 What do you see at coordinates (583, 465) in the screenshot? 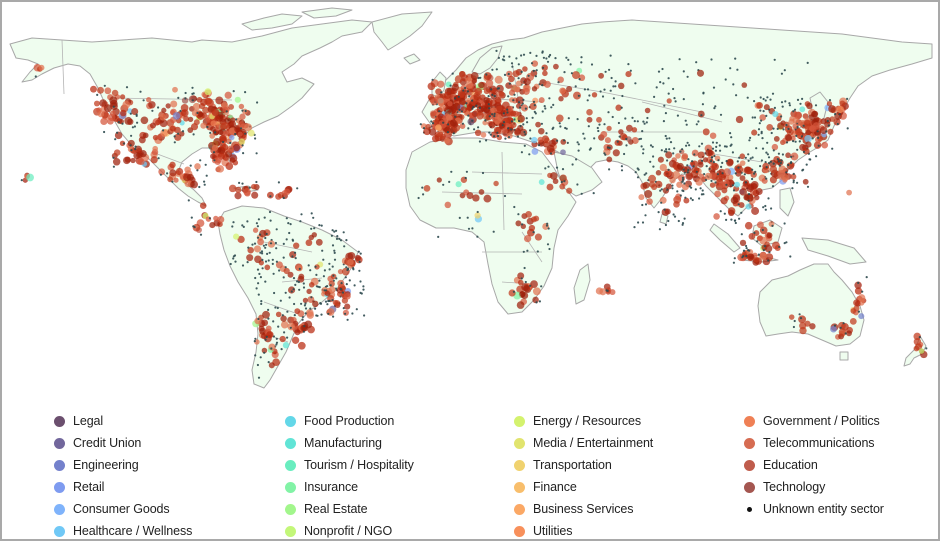
I see `legend-item-transportation: Transportation` at bounding box center [583, 465].